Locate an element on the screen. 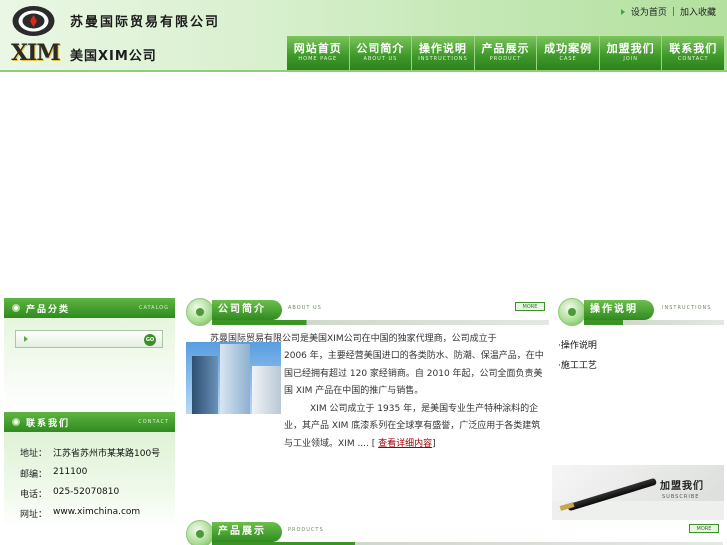 This screenshot has width=727, height=545. products-title: 产品展示 is located at coordinates (247, 532).